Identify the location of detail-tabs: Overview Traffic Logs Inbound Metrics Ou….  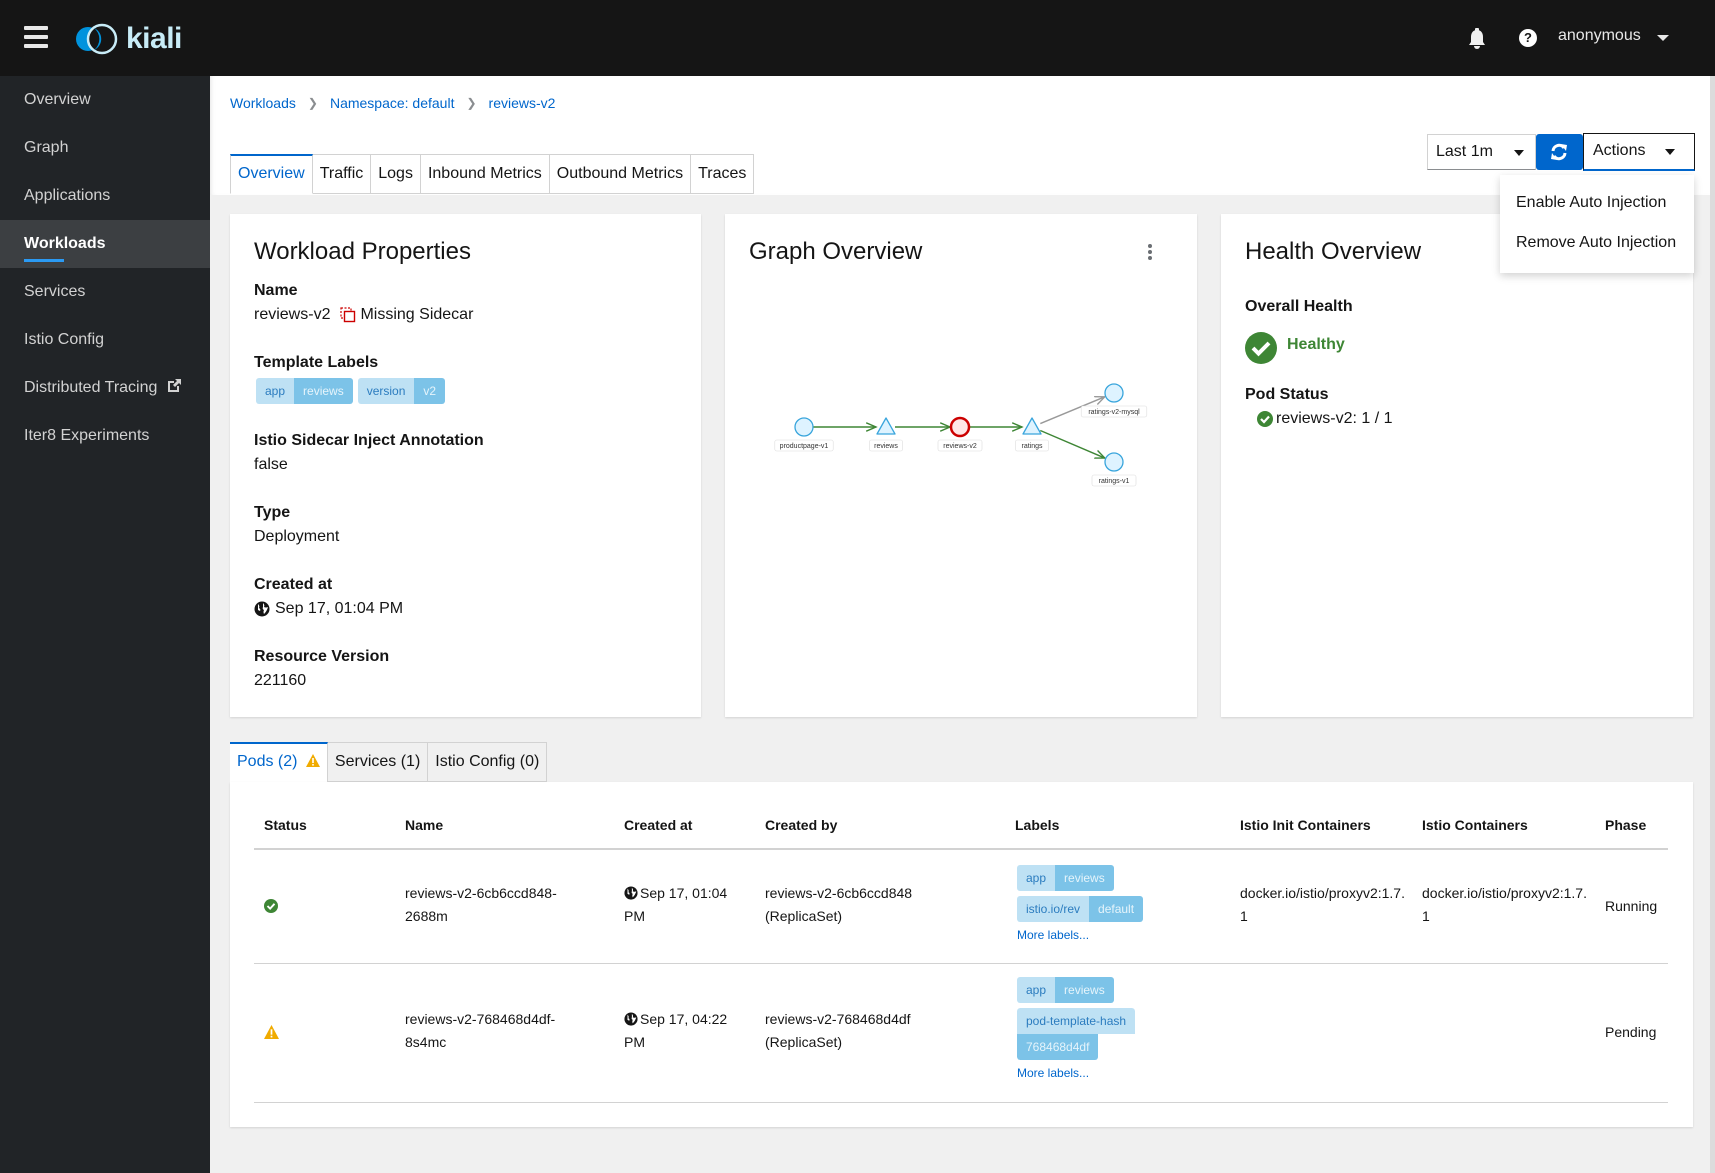
(492, 174).